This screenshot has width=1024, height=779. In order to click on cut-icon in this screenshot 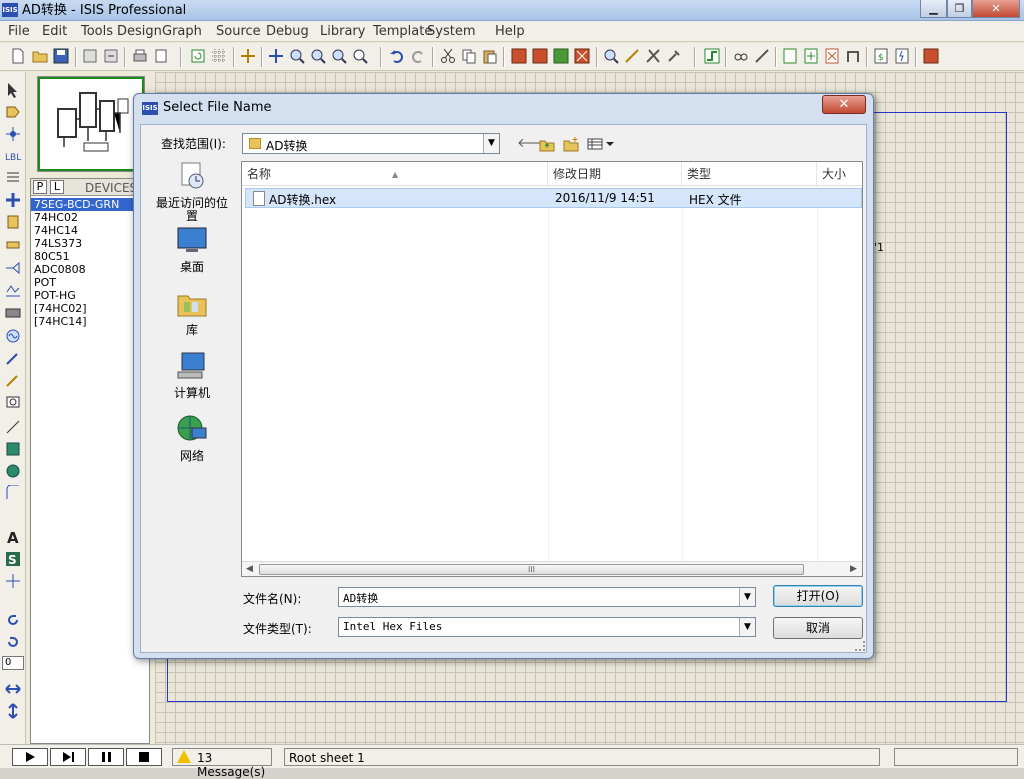, I will do `click(448, 56)`.